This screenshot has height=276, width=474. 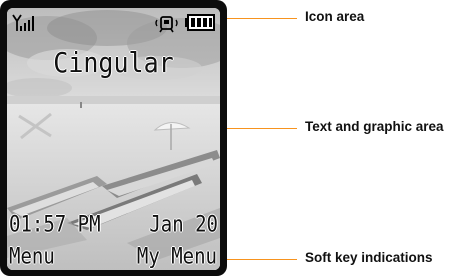 What do you see at coordinates (369, 257) in the screenshot?
I see `soft-key-indications-label: Soft key indications` at bounding box center [369, 257].